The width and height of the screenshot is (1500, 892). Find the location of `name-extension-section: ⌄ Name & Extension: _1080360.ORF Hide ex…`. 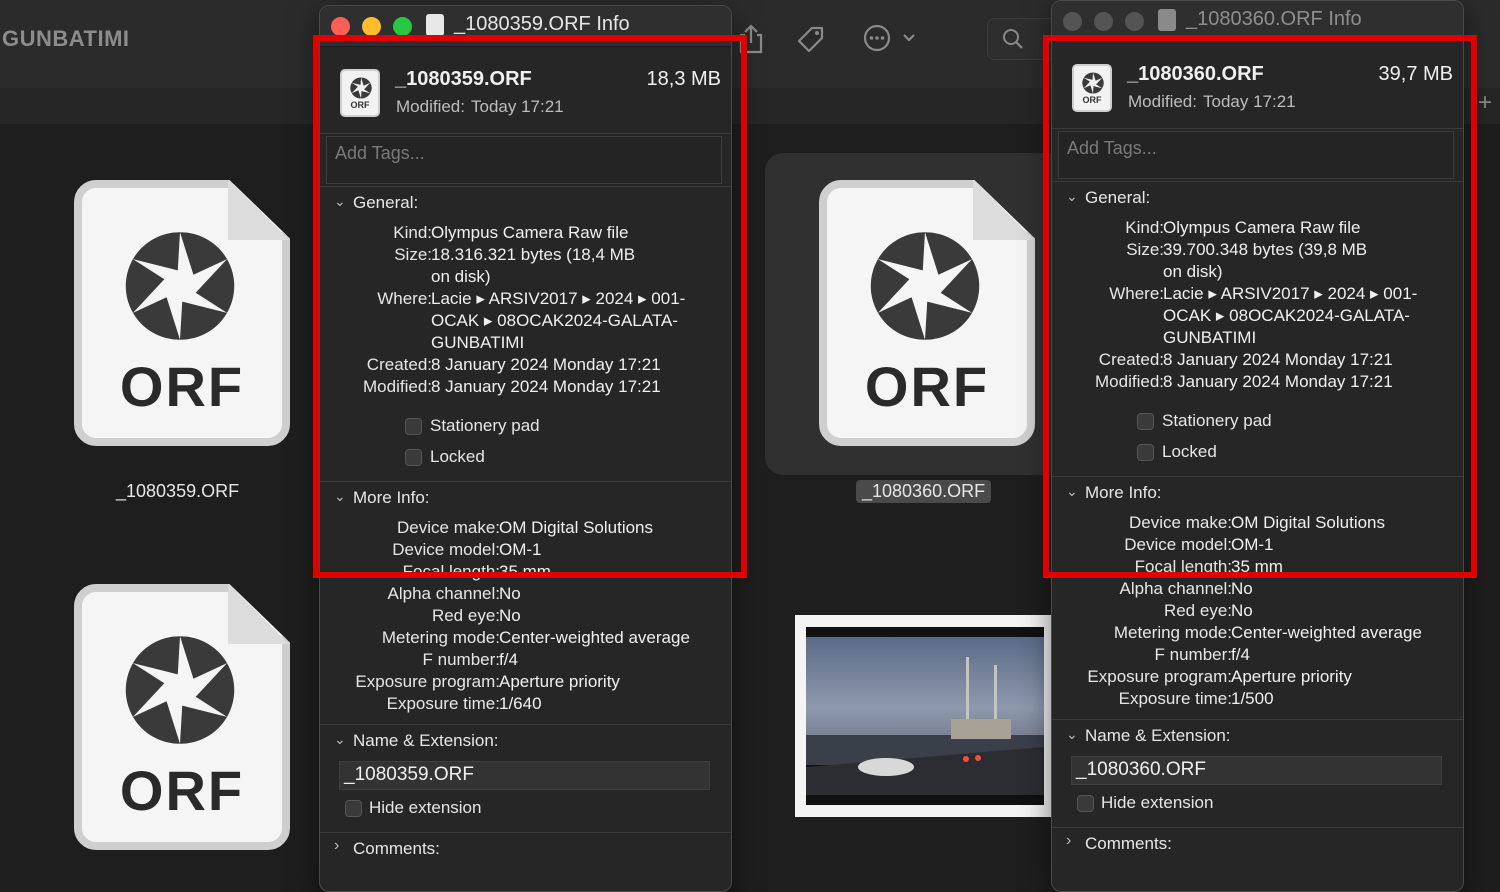

name-extension-section: ⌄ Name & Extension: _1080360.ORF Hide ex… is located at coordinates (1257, 774).